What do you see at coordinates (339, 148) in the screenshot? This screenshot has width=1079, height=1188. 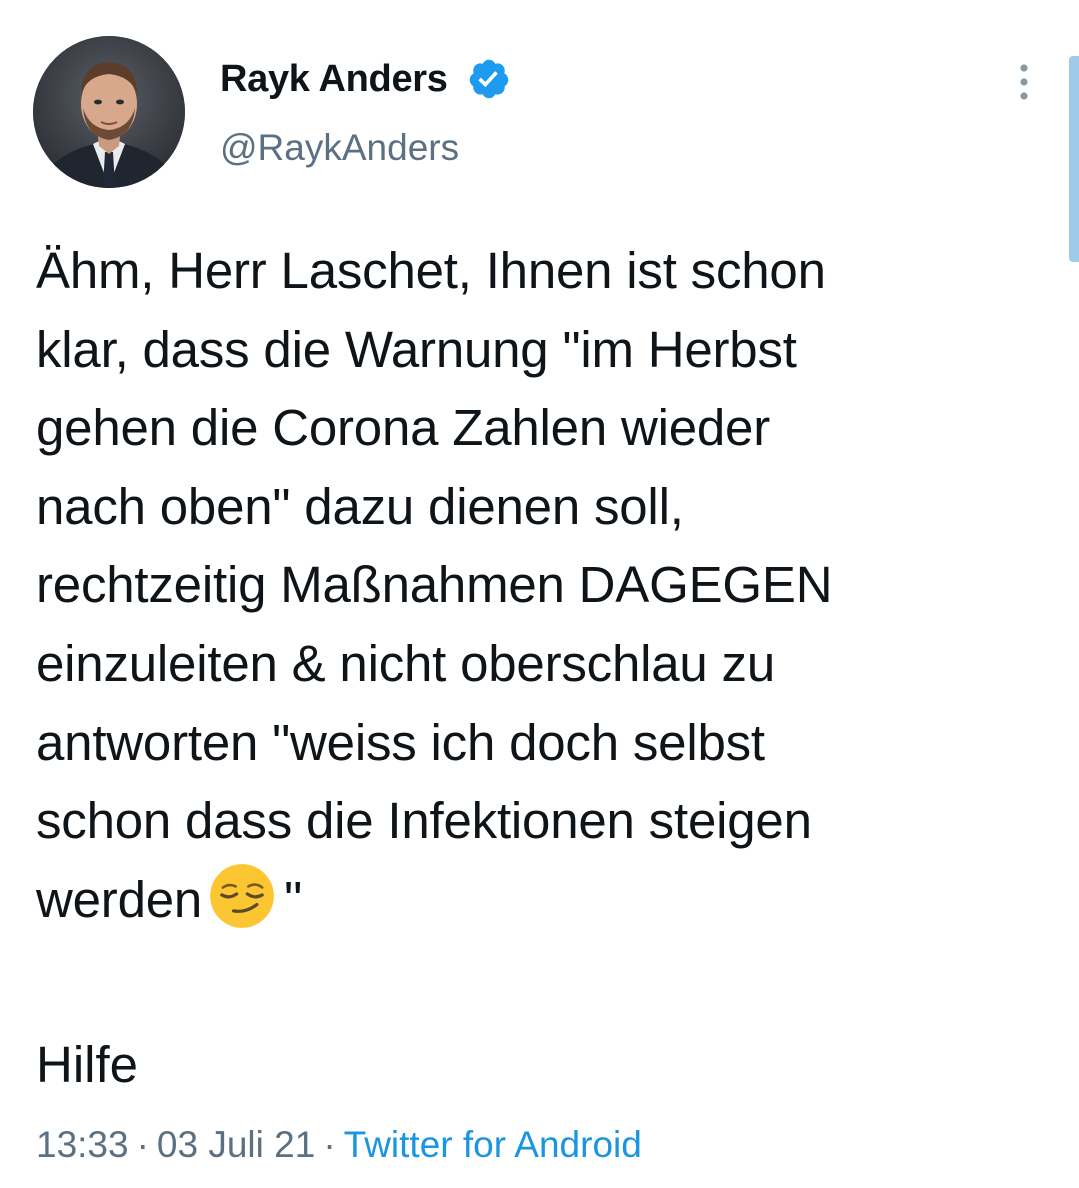 I see `author-handle: @RaykAnders` at bounding box center [339, 148].